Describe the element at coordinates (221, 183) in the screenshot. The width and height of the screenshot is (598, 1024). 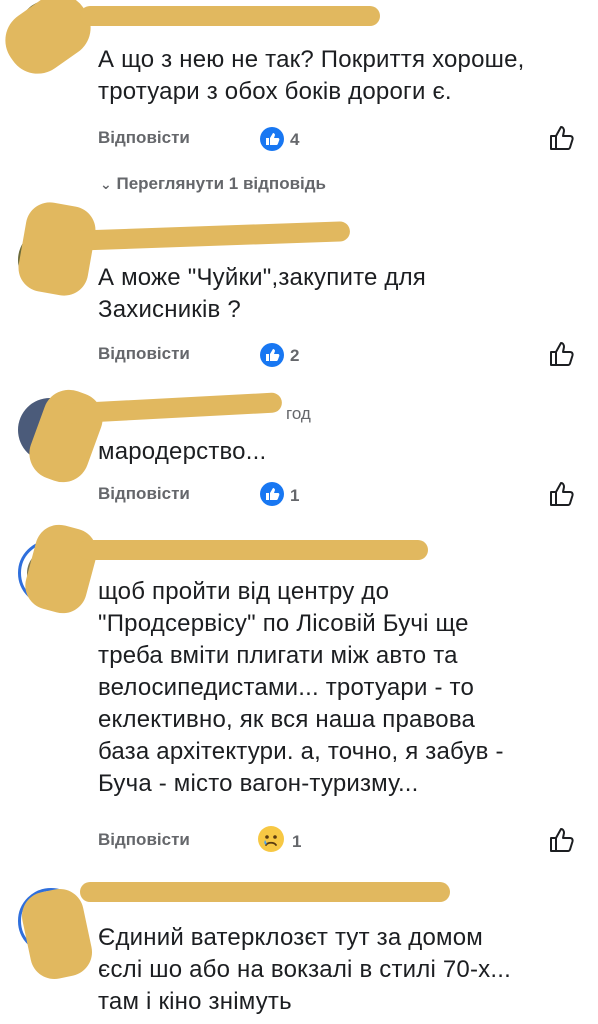
I see `view-replies-label: Переглянути 1 відповідь` at that location.